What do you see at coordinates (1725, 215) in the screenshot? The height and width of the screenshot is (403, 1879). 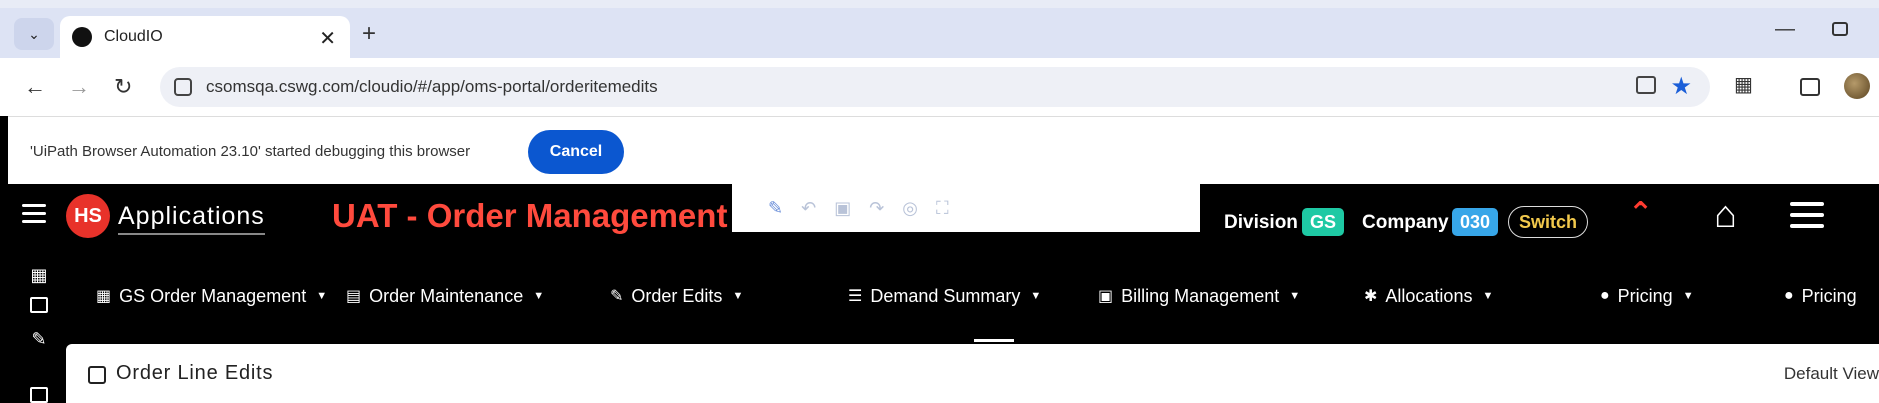 I see `home-icon: ⌂` at bounding box center [1725, 215].